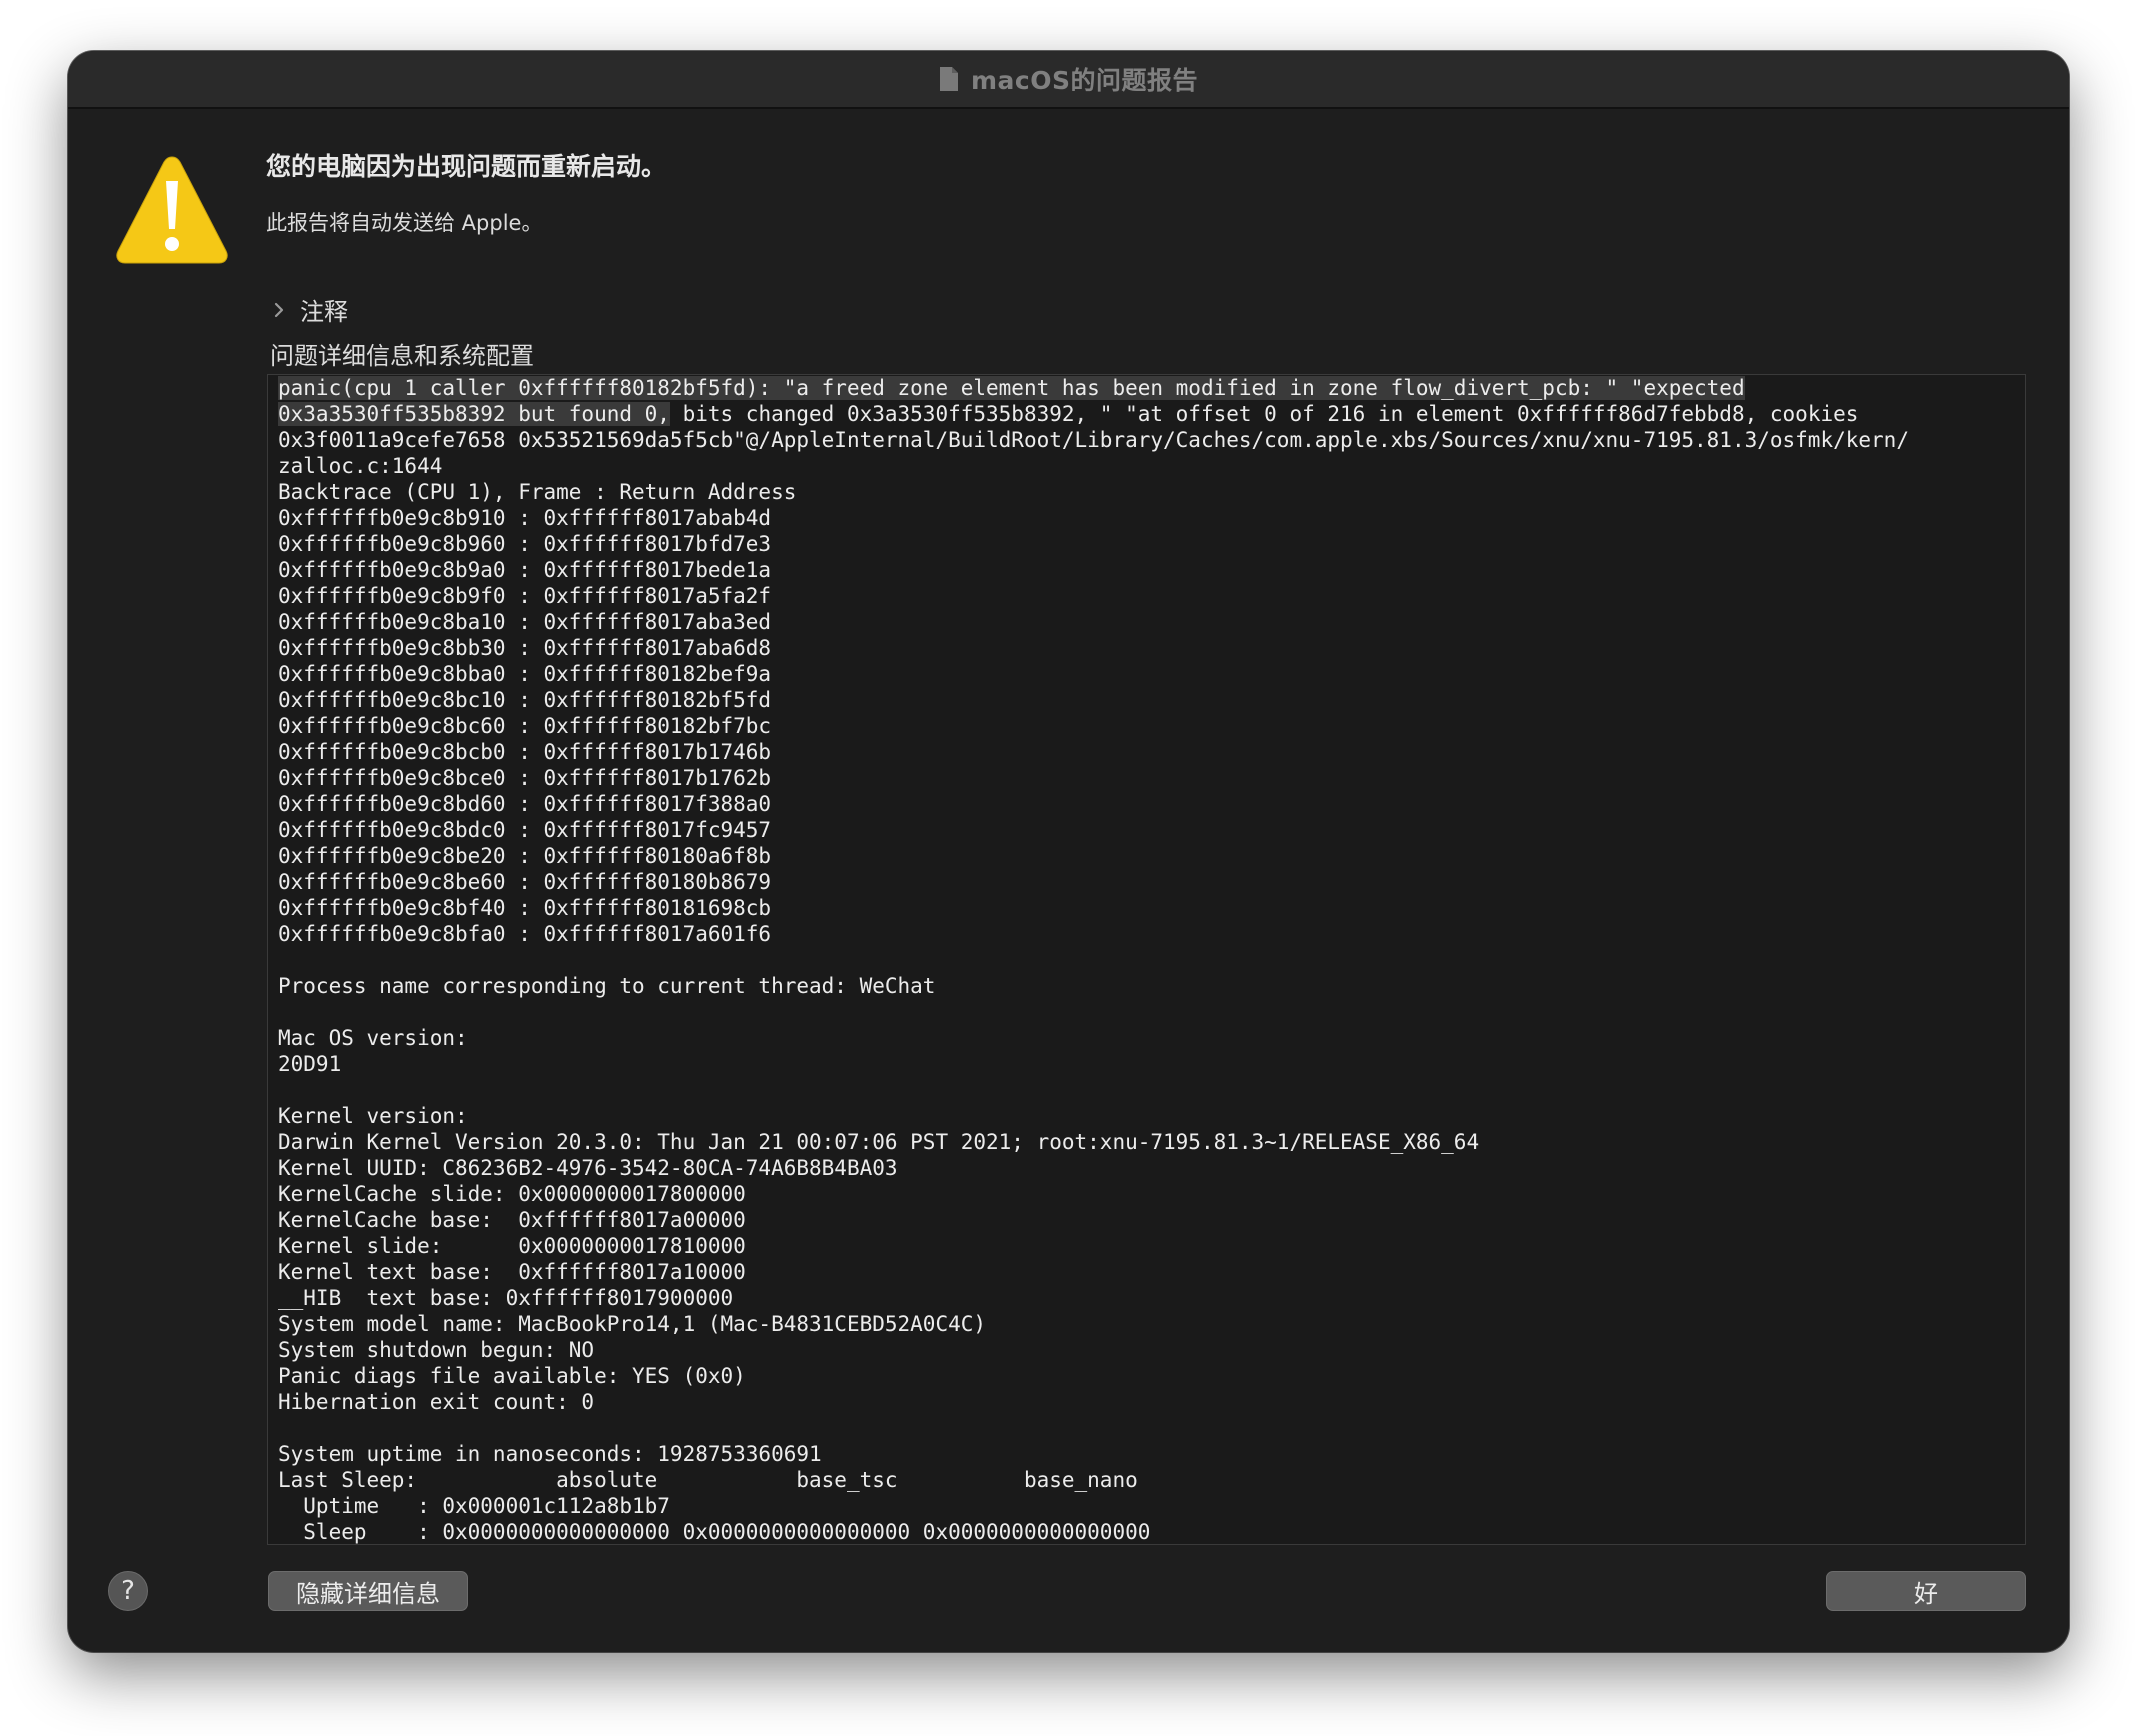 Image resolution: width=2136 pixels, height=1736 pixels. I want to click on notes-label: 注释, so click(324, 312).